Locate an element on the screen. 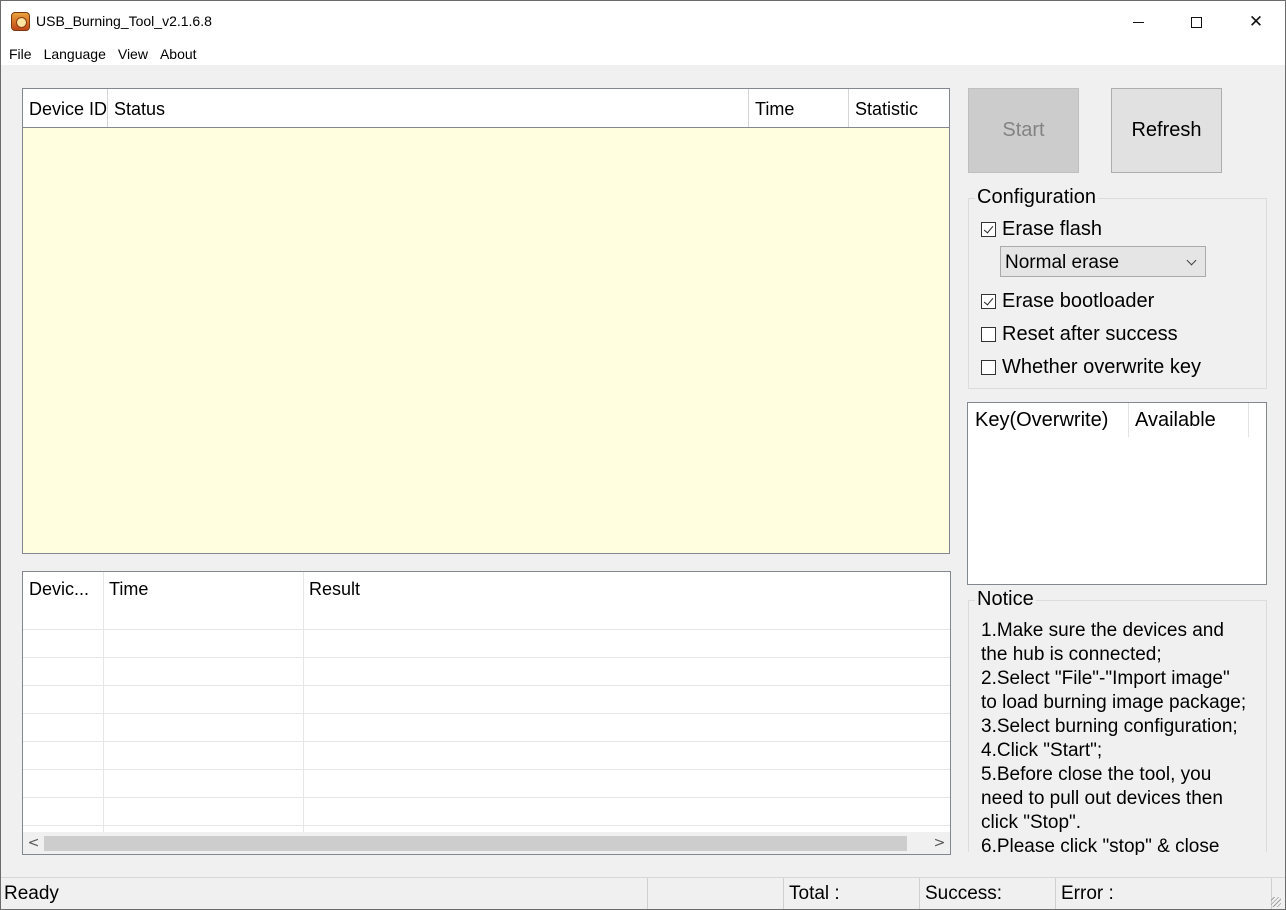  minimize-button is located at coordinates (1138, 22).